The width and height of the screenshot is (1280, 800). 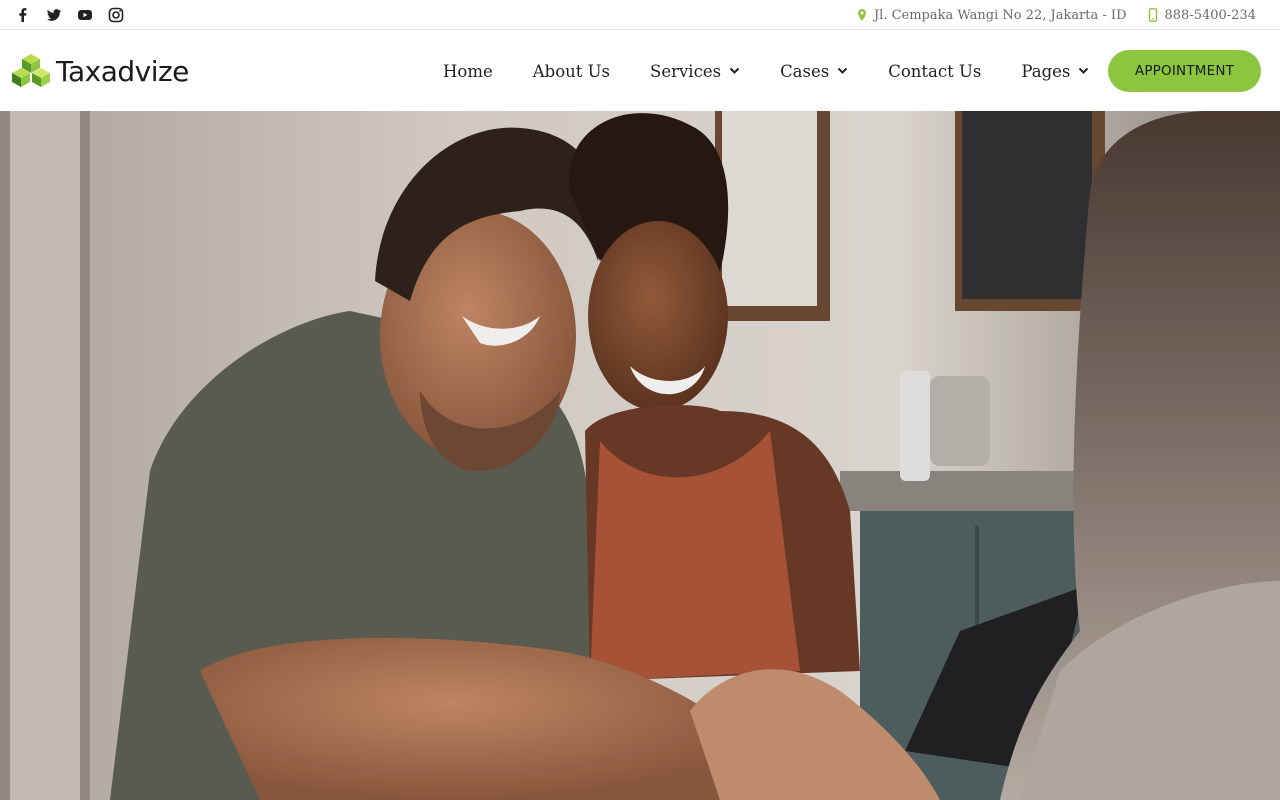 I want to click on instagram-icon, so click(x=116, y=15).